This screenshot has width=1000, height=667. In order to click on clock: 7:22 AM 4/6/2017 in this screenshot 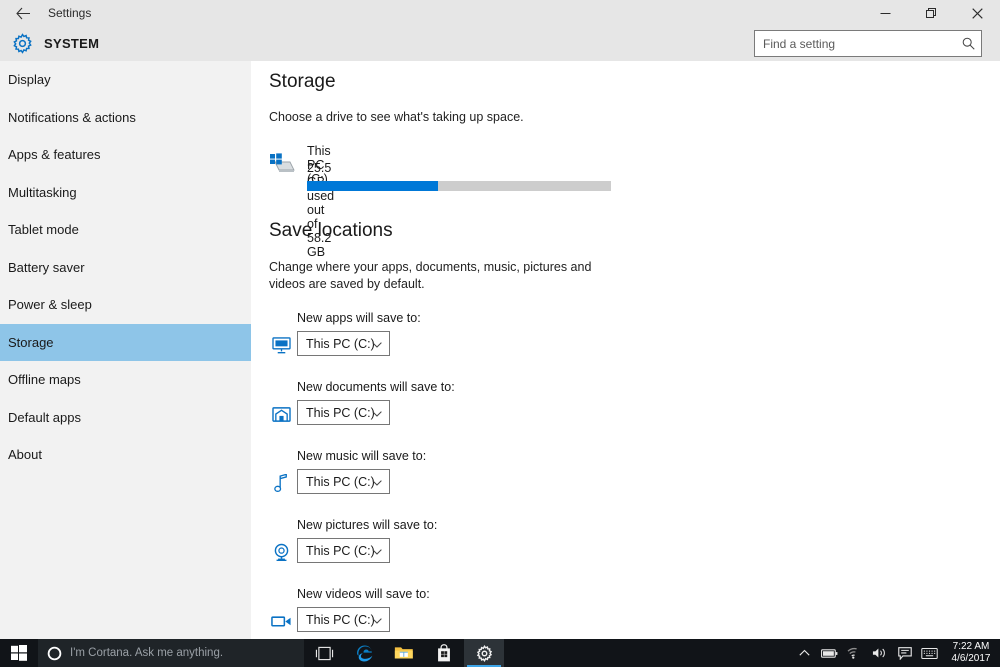, I will do `click(971, 653)`.